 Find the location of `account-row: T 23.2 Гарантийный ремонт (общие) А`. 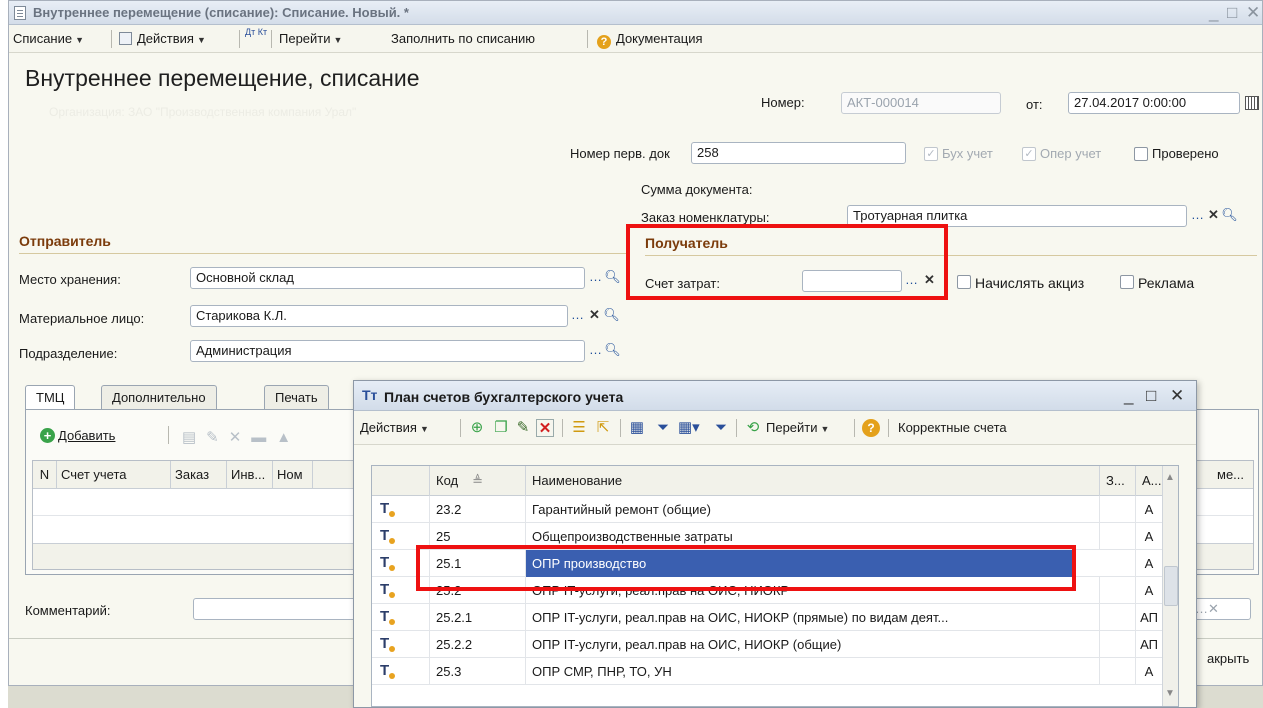

account-row: T 23.2 Гарантийный ремонт (общие) А is located at coordinates (767, 509).